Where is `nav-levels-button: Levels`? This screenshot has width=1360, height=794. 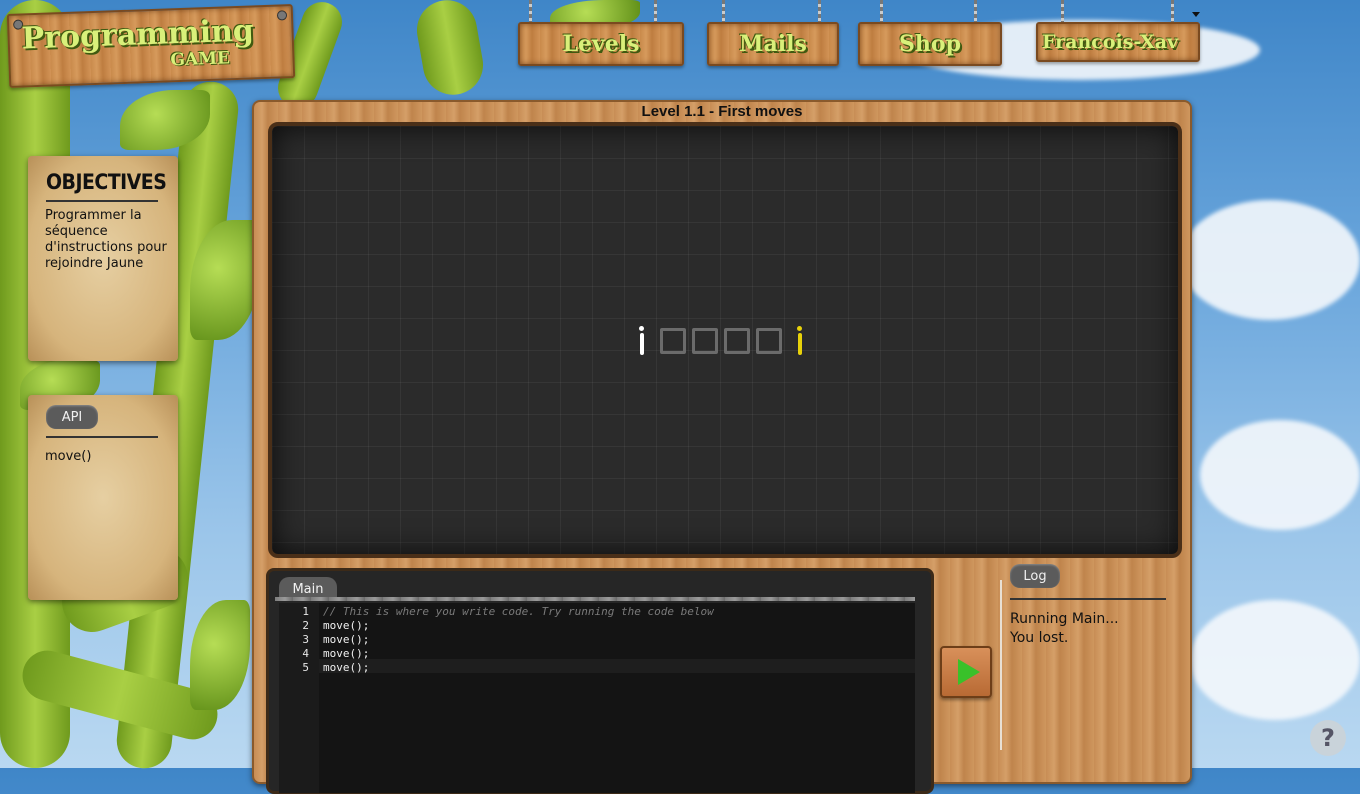
nav-levels-button: Levels is located at coordinates (601, 44).